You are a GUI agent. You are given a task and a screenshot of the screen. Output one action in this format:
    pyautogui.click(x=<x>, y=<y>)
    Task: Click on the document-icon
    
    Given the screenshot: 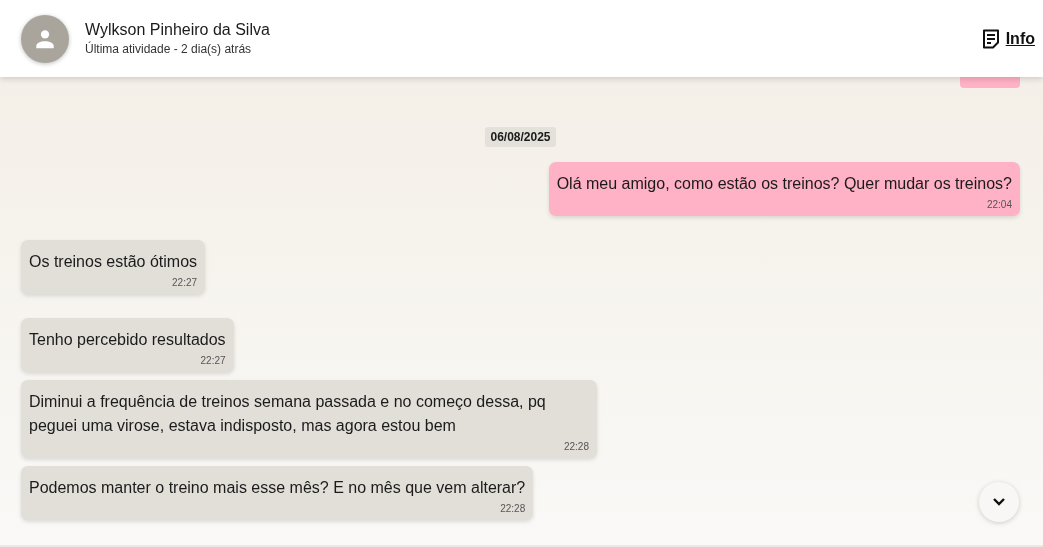 What is the action you would take?
    pyautogui.click(x=990, y=38)
    